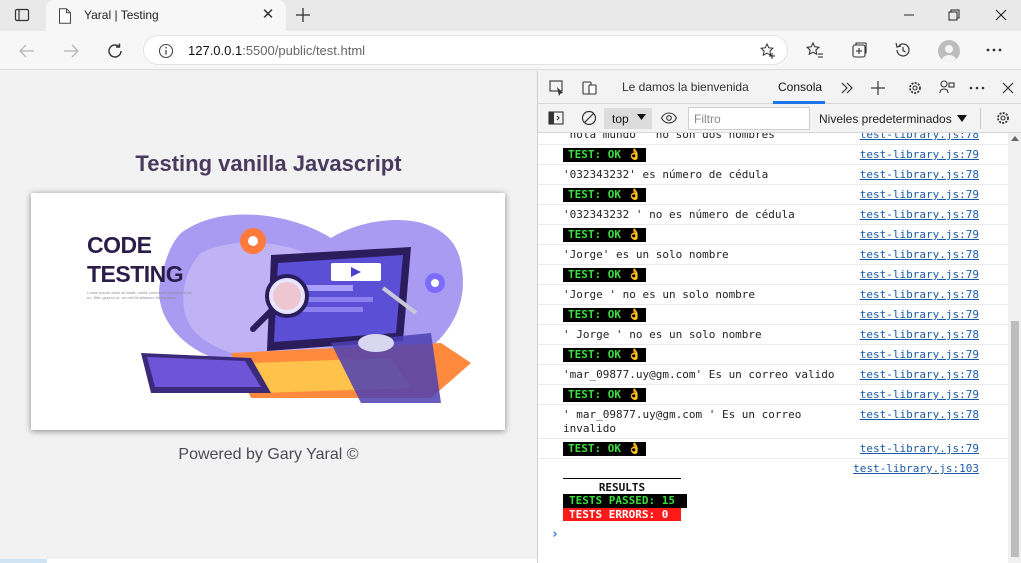 The image size is (1021, 563). What do you see at coordinates (903, 50) in the screenshot?
I see `history-icon` at bounding box center [903, 50].